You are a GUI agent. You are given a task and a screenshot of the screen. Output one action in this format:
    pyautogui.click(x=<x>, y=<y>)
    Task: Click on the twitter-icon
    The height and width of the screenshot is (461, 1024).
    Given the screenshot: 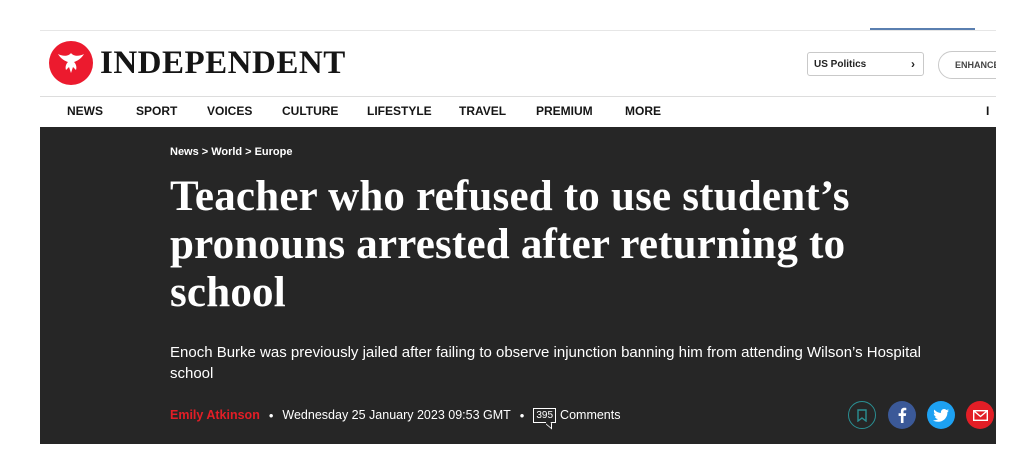 What is the action you would take?
    pyautogui.click(x=941, y=415)
    